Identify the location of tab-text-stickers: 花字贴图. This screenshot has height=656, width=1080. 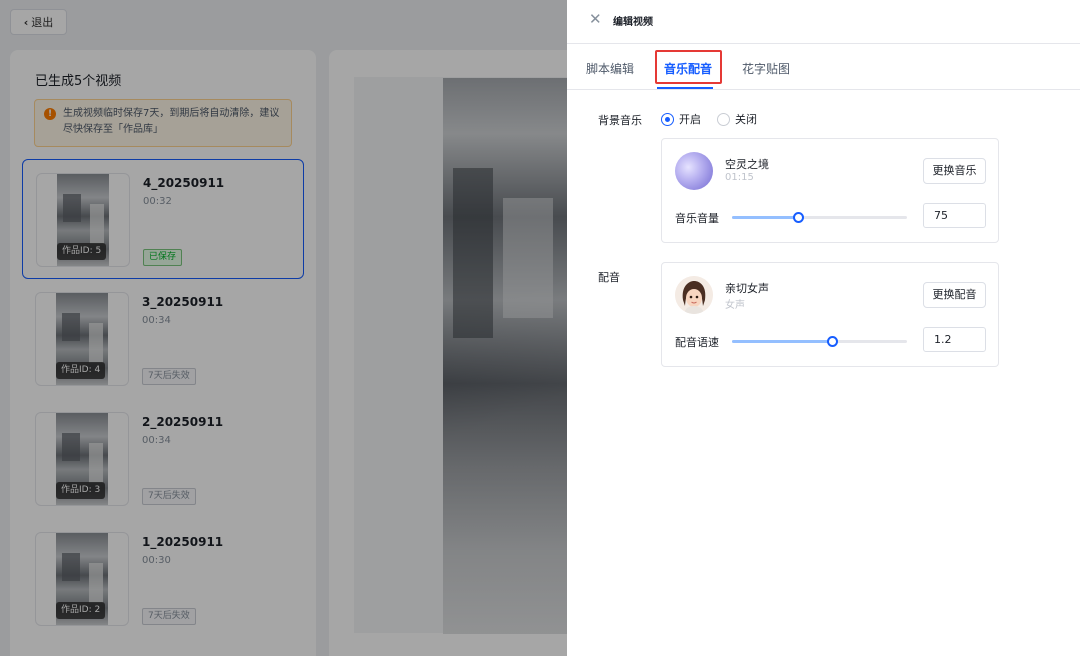
(766, 68).